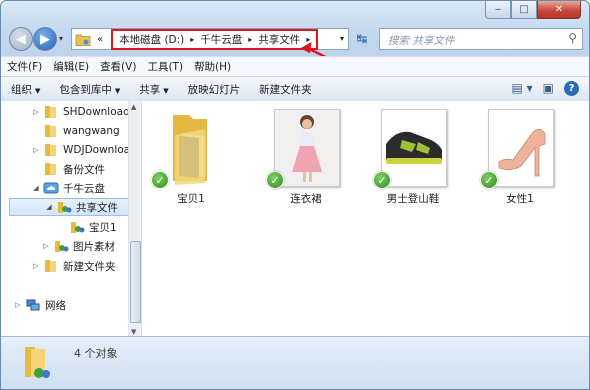  I want to click on share-label: 共享, so click(150, 89).